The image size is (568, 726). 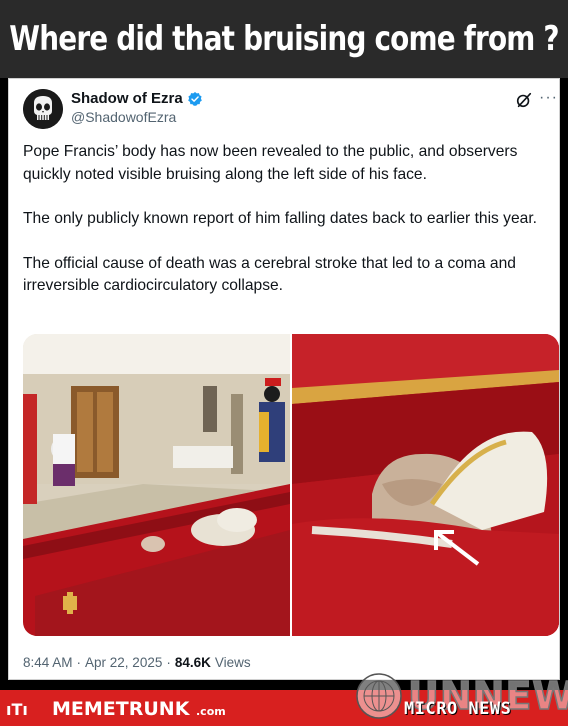 I want to click on tweet-date: Apr 22, 2025, so click(x=123, y=662).